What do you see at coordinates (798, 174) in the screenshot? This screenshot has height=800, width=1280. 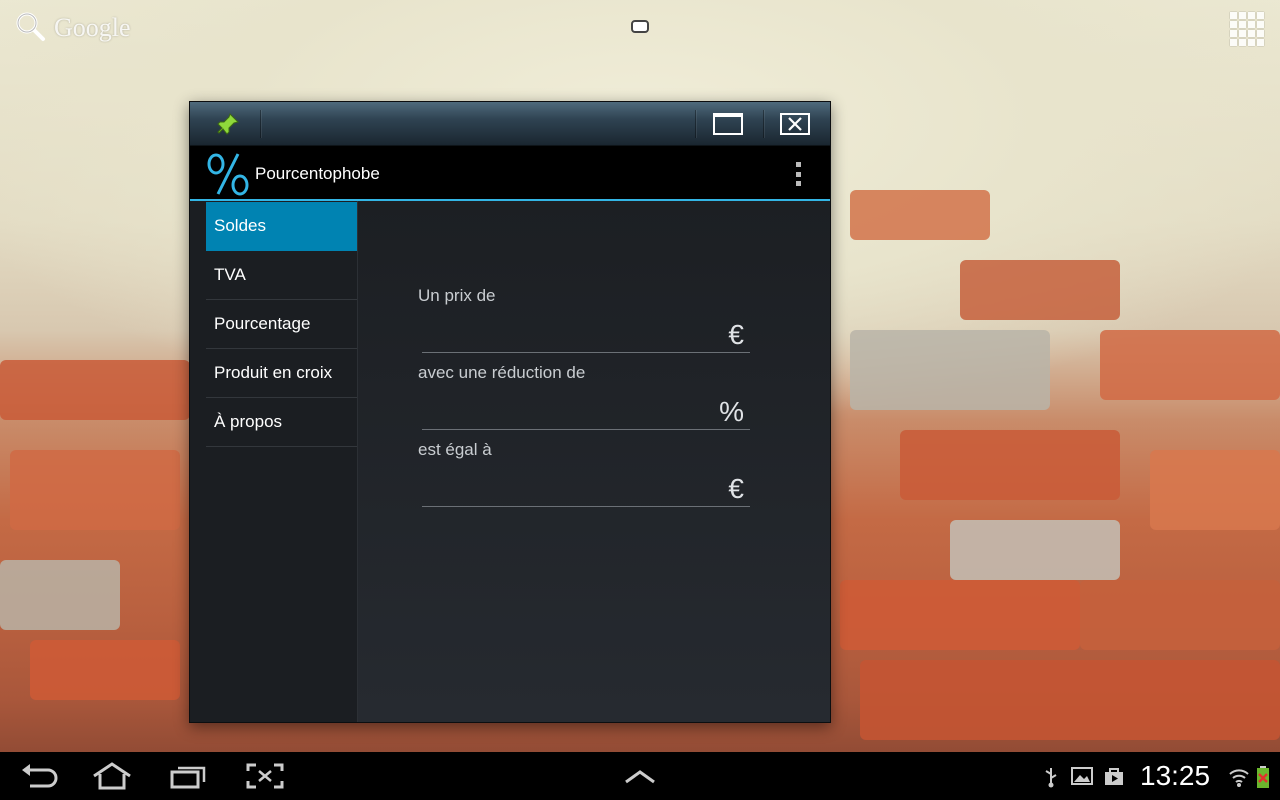 I see `overflow-menu-icon` at bounding box center [798, 174].